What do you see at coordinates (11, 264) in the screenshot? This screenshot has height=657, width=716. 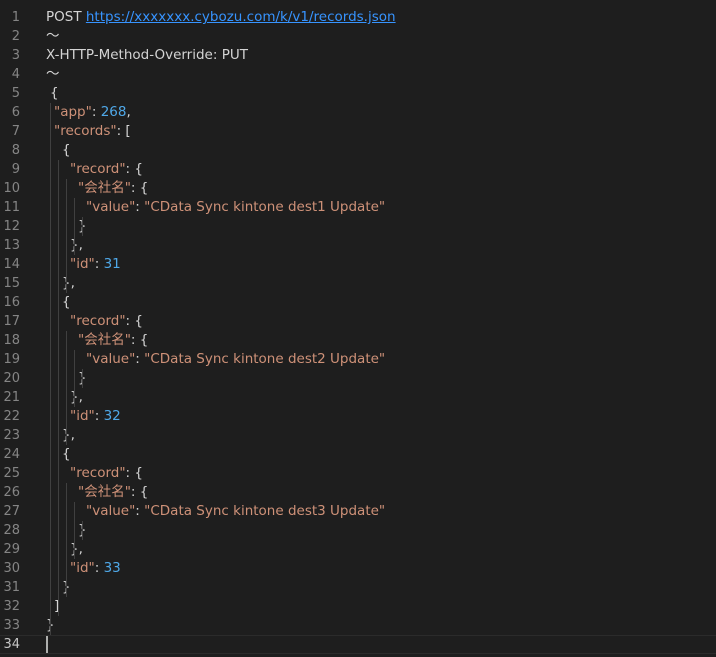 I see `line-number: 14` at bounding box center [11, 264].